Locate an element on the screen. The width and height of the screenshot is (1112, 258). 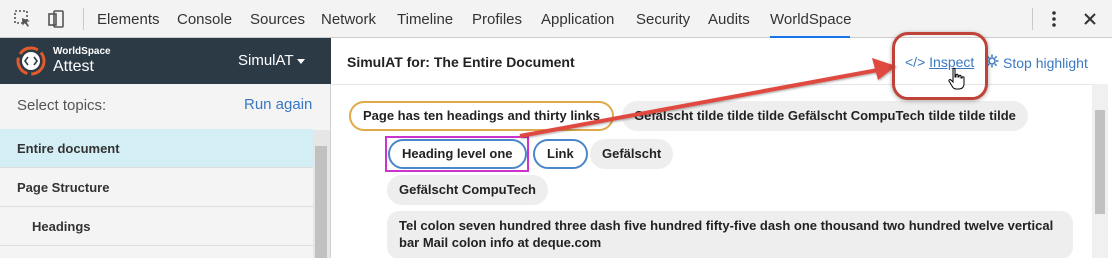
page-title: SimulAT for: The Entire Document is located at coordinates (461, 62).